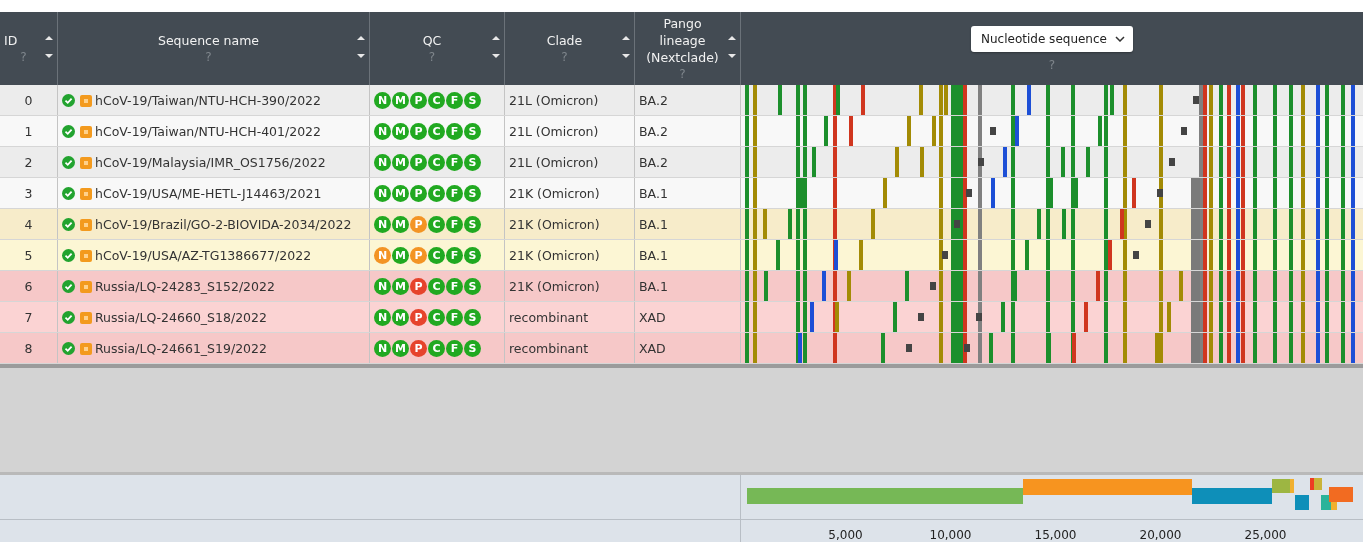 The width and height of the screenshot is (1363, 542). I want to click on row-id: 7, so click(28, 317).